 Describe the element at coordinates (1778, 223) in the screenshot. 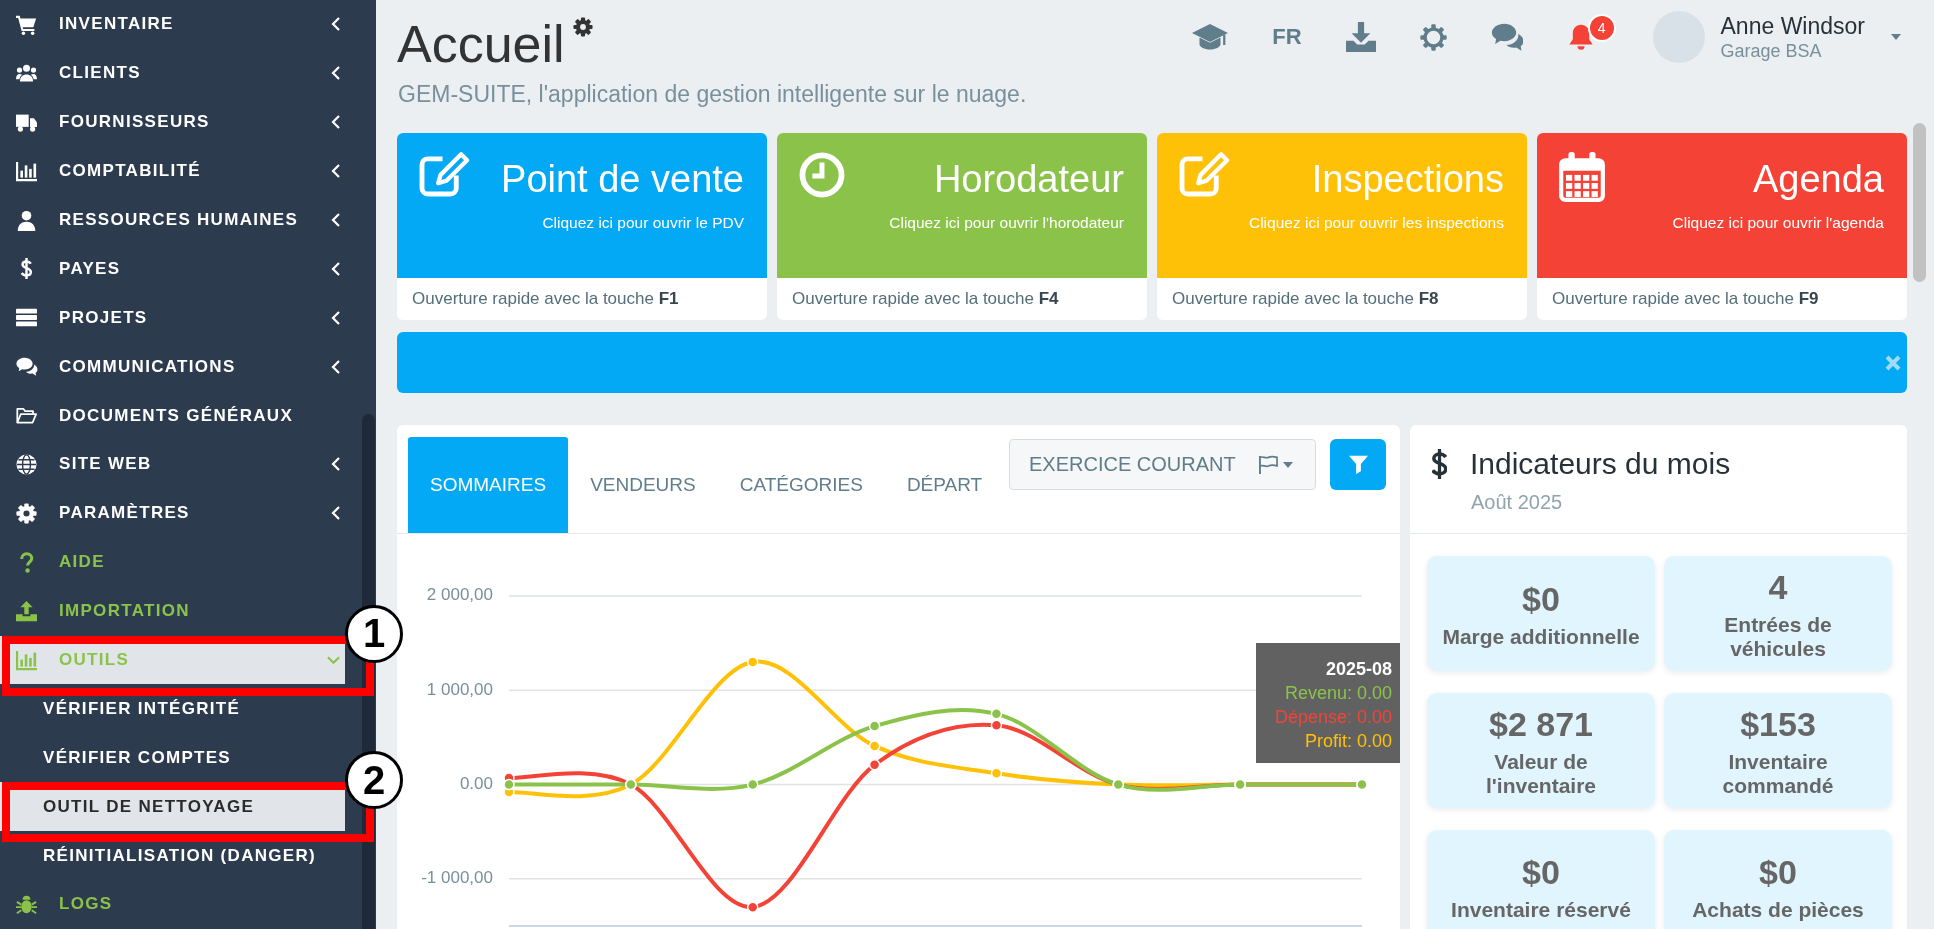

I see `shortcut-subtitle: Cliquez ici pour ouvrir l'agenda` at that location.